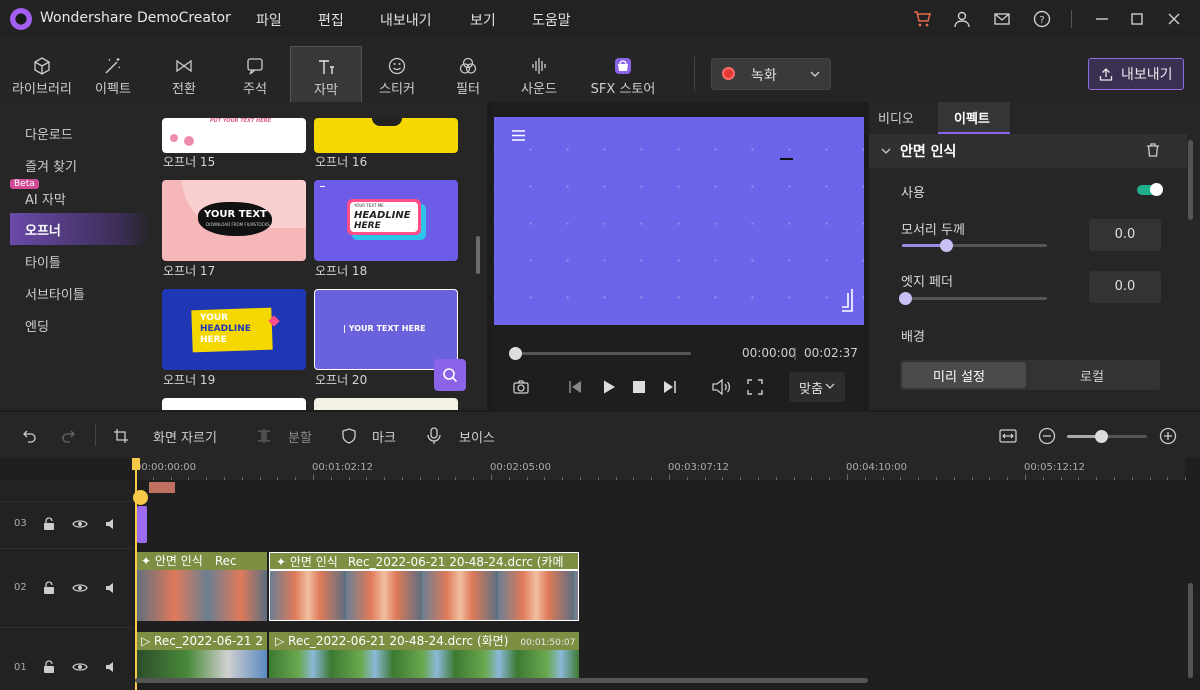  What do you see at coordinates (477, 436) in the screenshot?
I see `voice-label: 보이스` at bounding box center [477, 436].